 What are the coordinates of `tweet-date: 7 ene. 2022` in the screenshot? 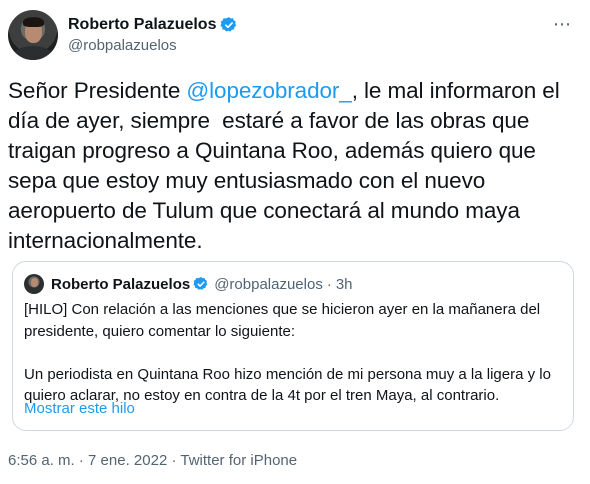 It's located at (127, 460).